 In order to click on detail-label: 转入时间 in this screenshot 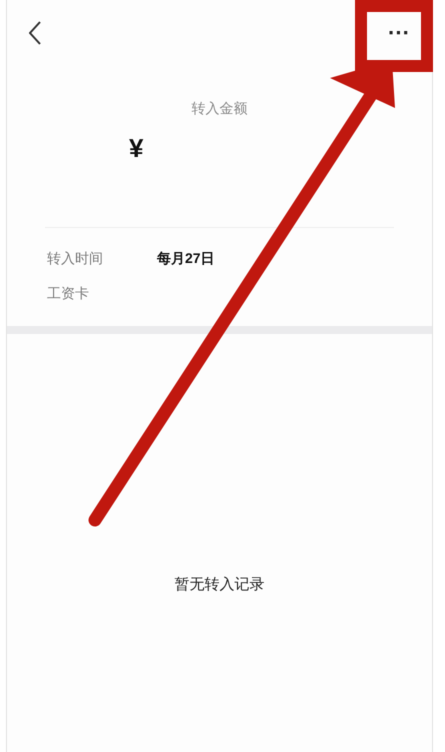, I will do `click(75, 258)`.